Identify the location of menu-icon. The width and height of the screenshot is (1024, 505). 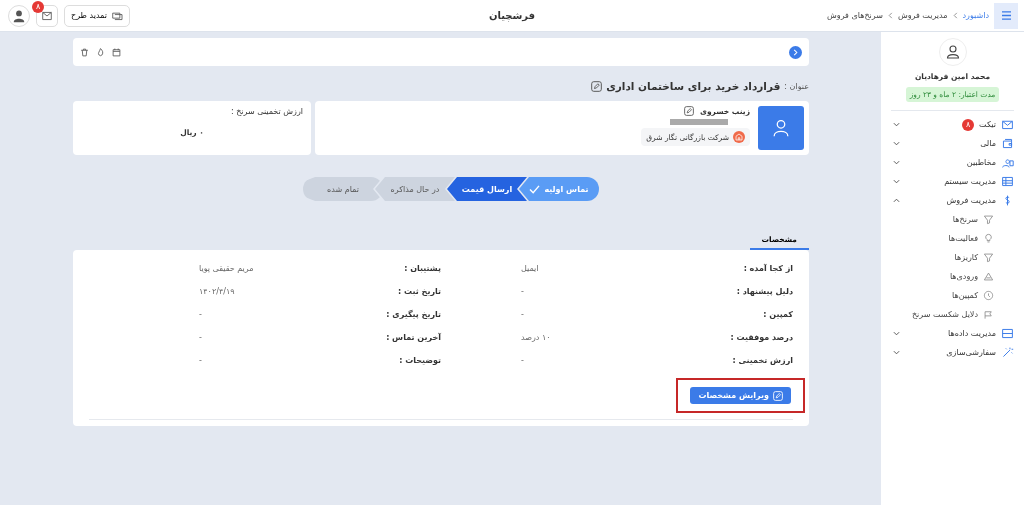
(1006, 15).